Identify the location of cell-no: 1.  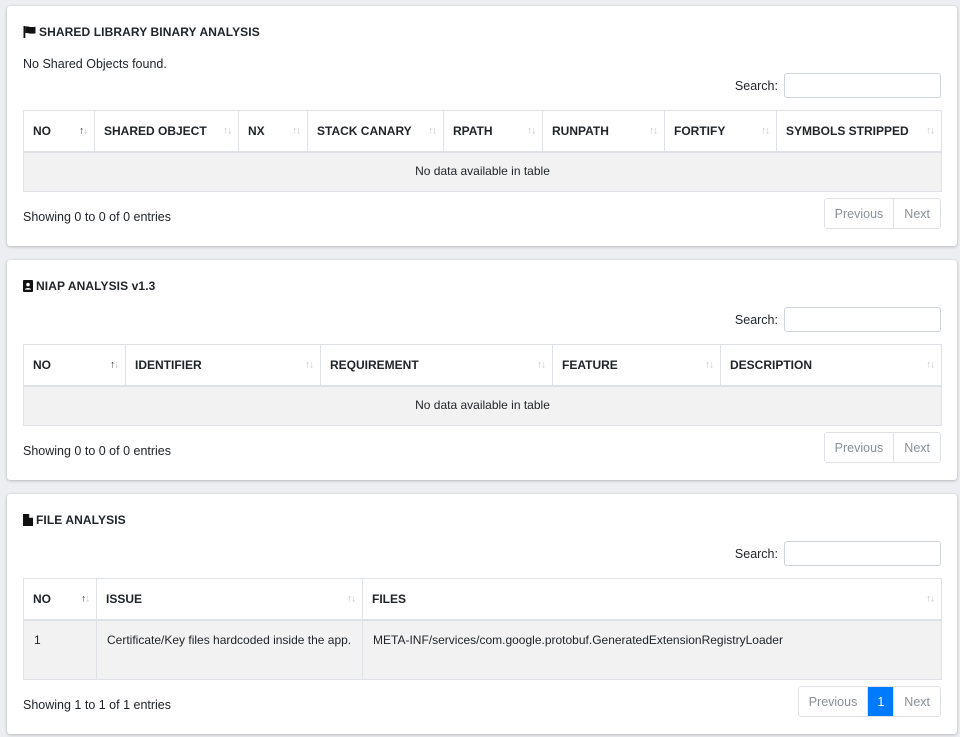
(60, 649).